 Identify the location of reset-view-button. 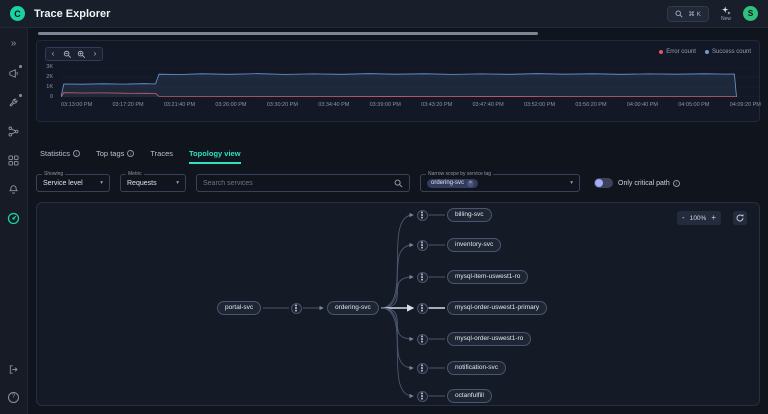
(740, 218).